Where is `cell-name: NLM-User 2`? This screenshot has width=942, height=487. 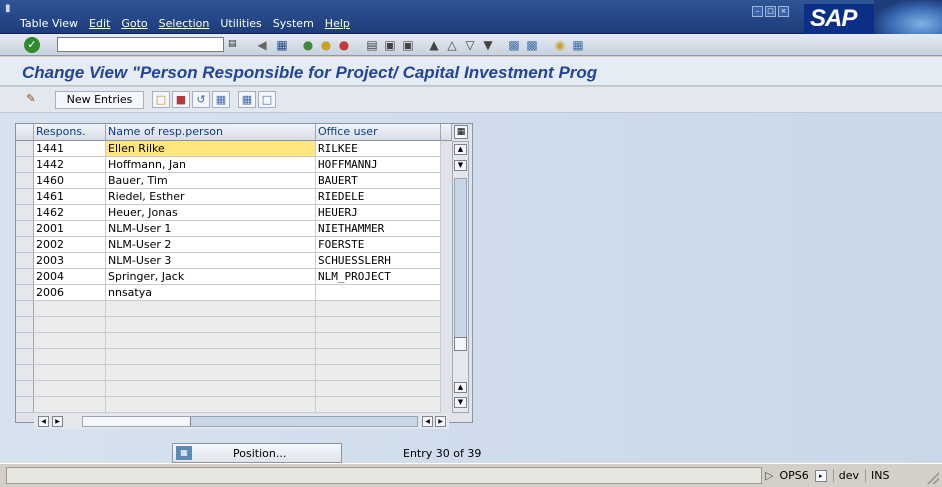
cell-name: NLM-User 2 is located at coordinates (211, 245).